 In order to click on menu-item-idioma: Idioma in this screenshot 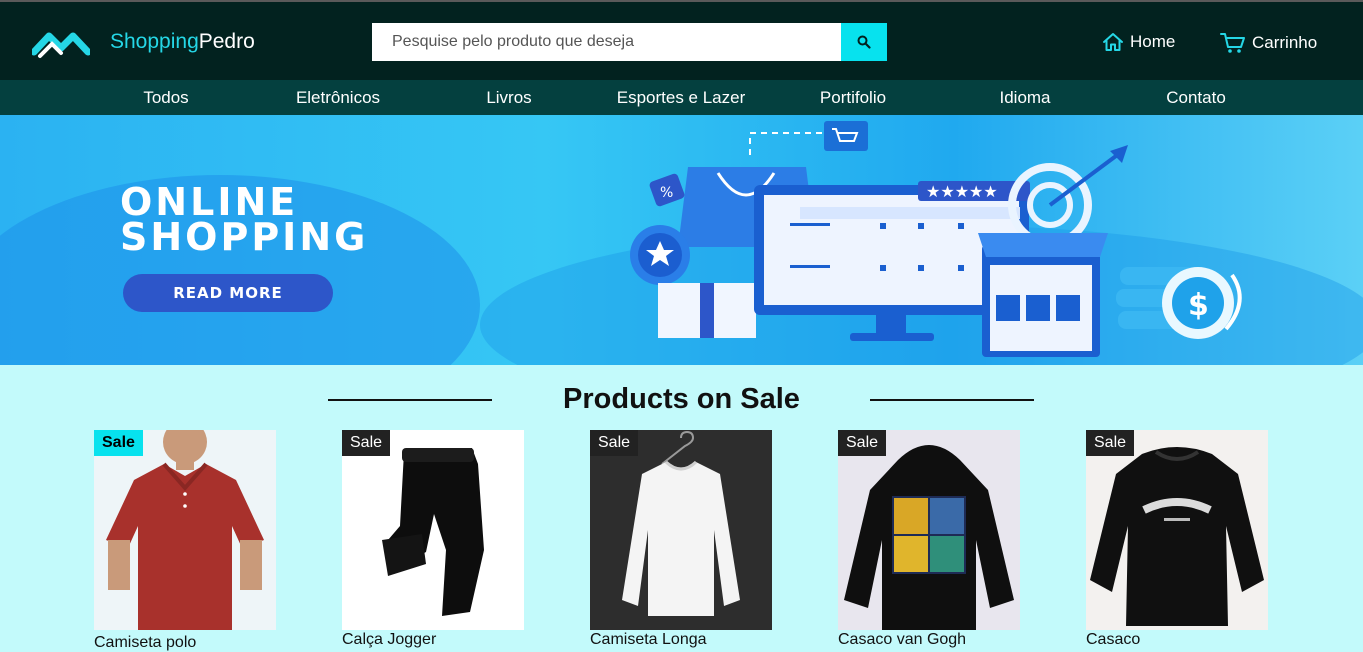, I will do `click(1024, 98)`.